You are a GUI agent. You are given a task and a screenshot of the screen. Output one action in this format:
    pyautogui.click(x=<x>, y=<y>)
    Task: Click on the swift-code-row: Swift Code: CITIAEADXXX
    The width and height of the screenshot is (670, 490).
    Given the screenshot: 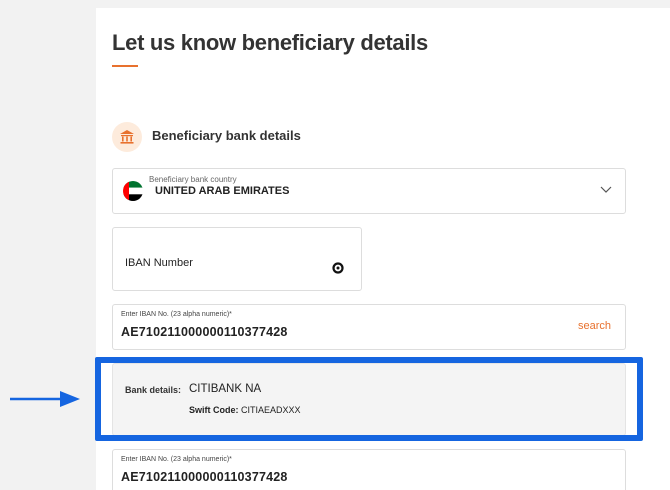 What is the action you would take?
    pyautogui.click(x=245, y=410)
    